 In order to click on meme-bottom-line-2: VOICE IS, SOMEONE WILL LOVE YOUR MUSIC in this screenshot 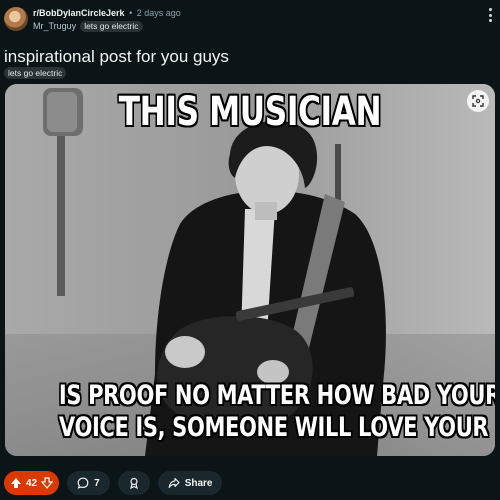, I will do `click(276, 427)`.